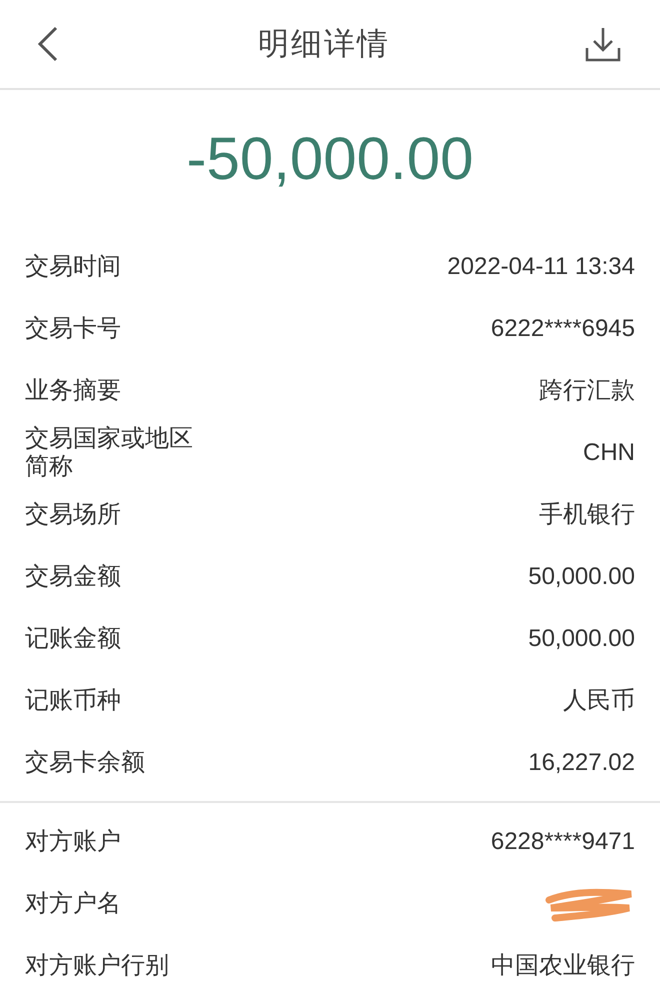 This screenshot has width=660, height=997. What do you see at coordinates (85, 763) in the screenshot?
I see `field-label: 交易卡余额` at bounding box center [85, 763].